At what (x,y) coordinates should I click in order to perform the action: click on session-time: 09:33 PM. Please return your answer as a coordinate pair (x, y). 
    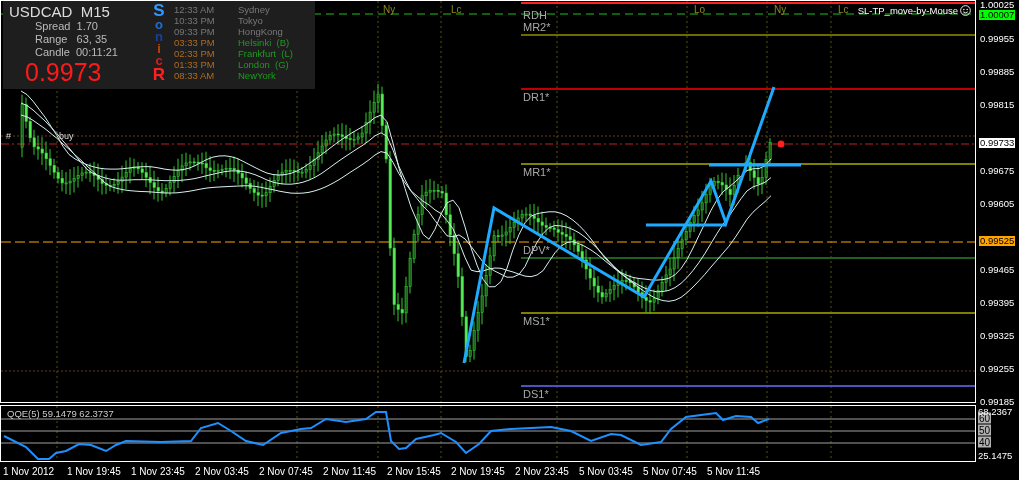
    Looking at the image, I should click on (195, 31).